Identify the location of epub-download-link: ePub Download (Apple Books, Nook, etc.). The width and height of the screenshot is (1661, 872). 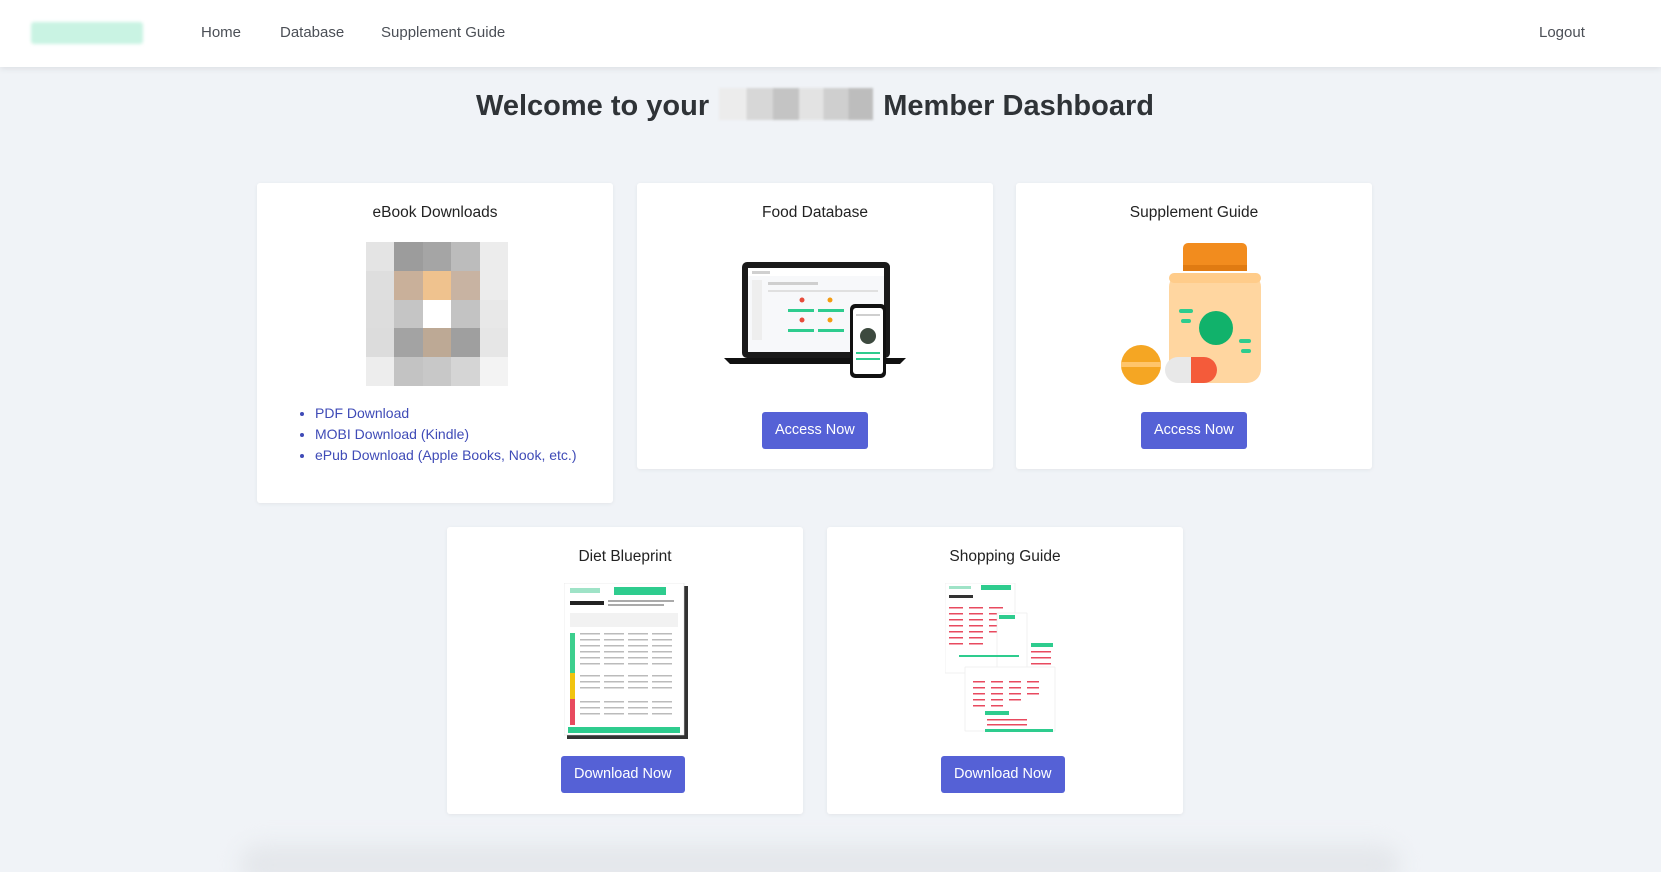
(445, 455).